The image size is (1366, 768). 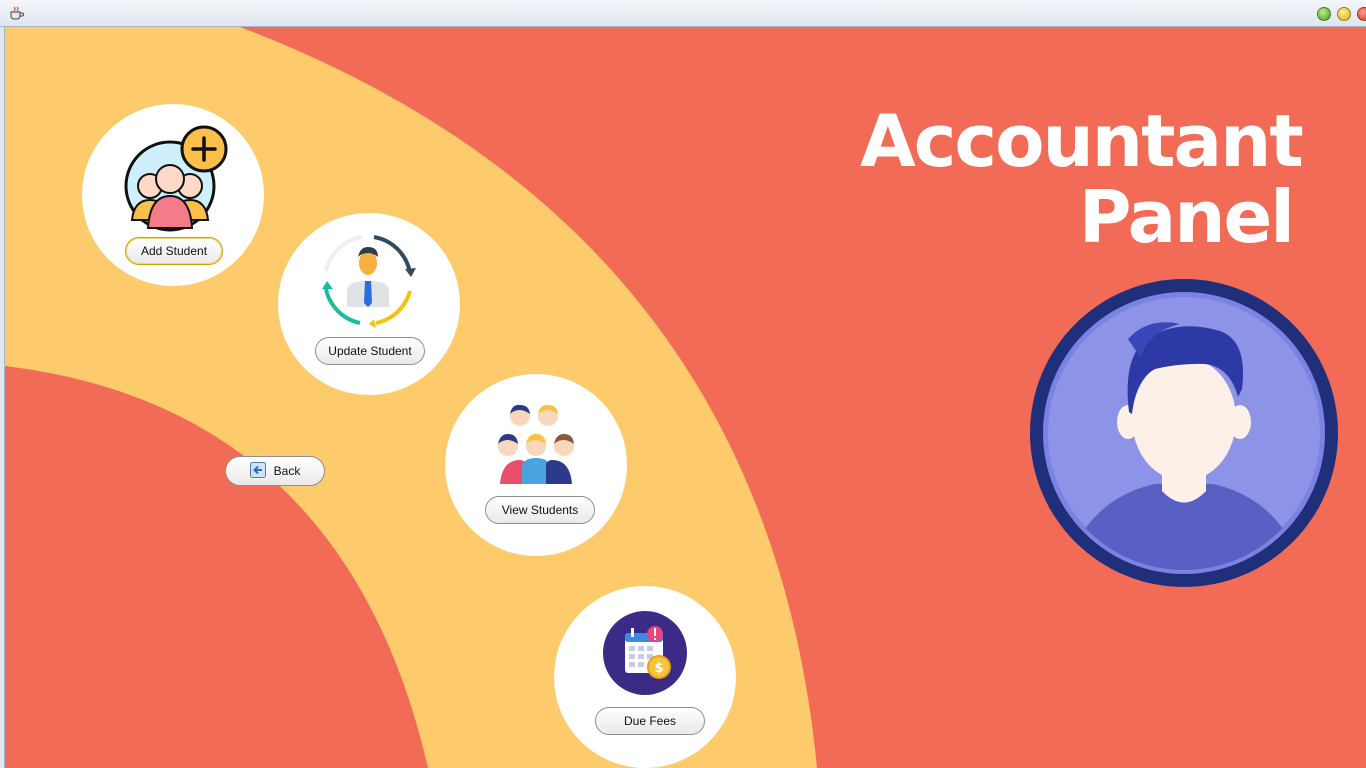 What do you see at coordinates (540, 510) in the screenshot?
I see `view-students-button: View Students` at bounding box center [540, 510].